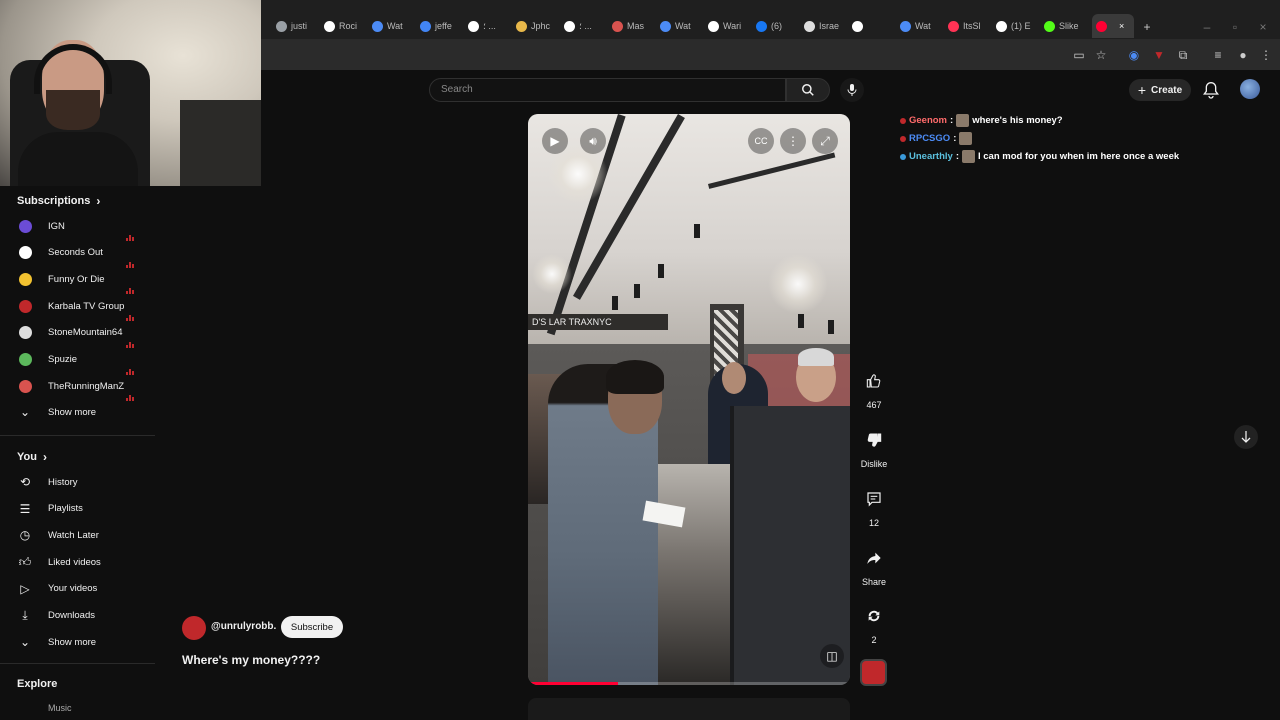  Describe the element at coordinates (54, 201) in the screenshot. I see `subscriptions-title: Subscriptions` at that location.